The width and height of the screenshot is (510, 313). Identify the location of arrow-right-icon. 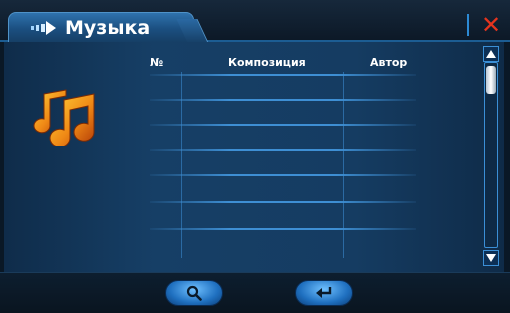
(43, 28).